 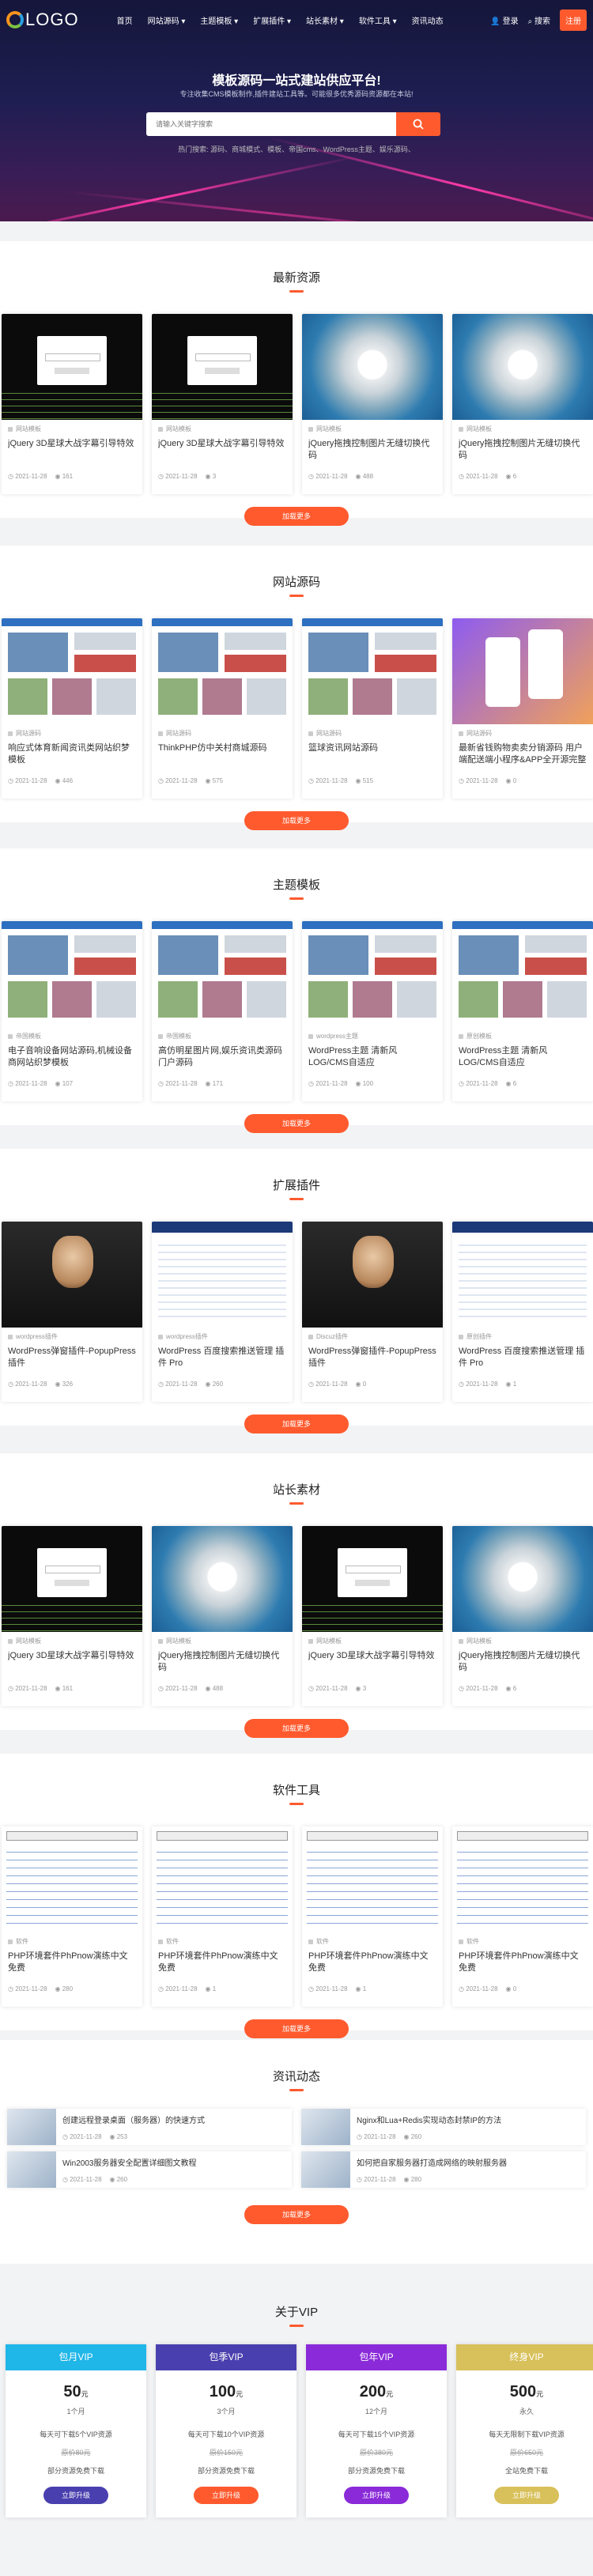 I want to click on card-category: 原创插件, so click(x=523, y=1336).